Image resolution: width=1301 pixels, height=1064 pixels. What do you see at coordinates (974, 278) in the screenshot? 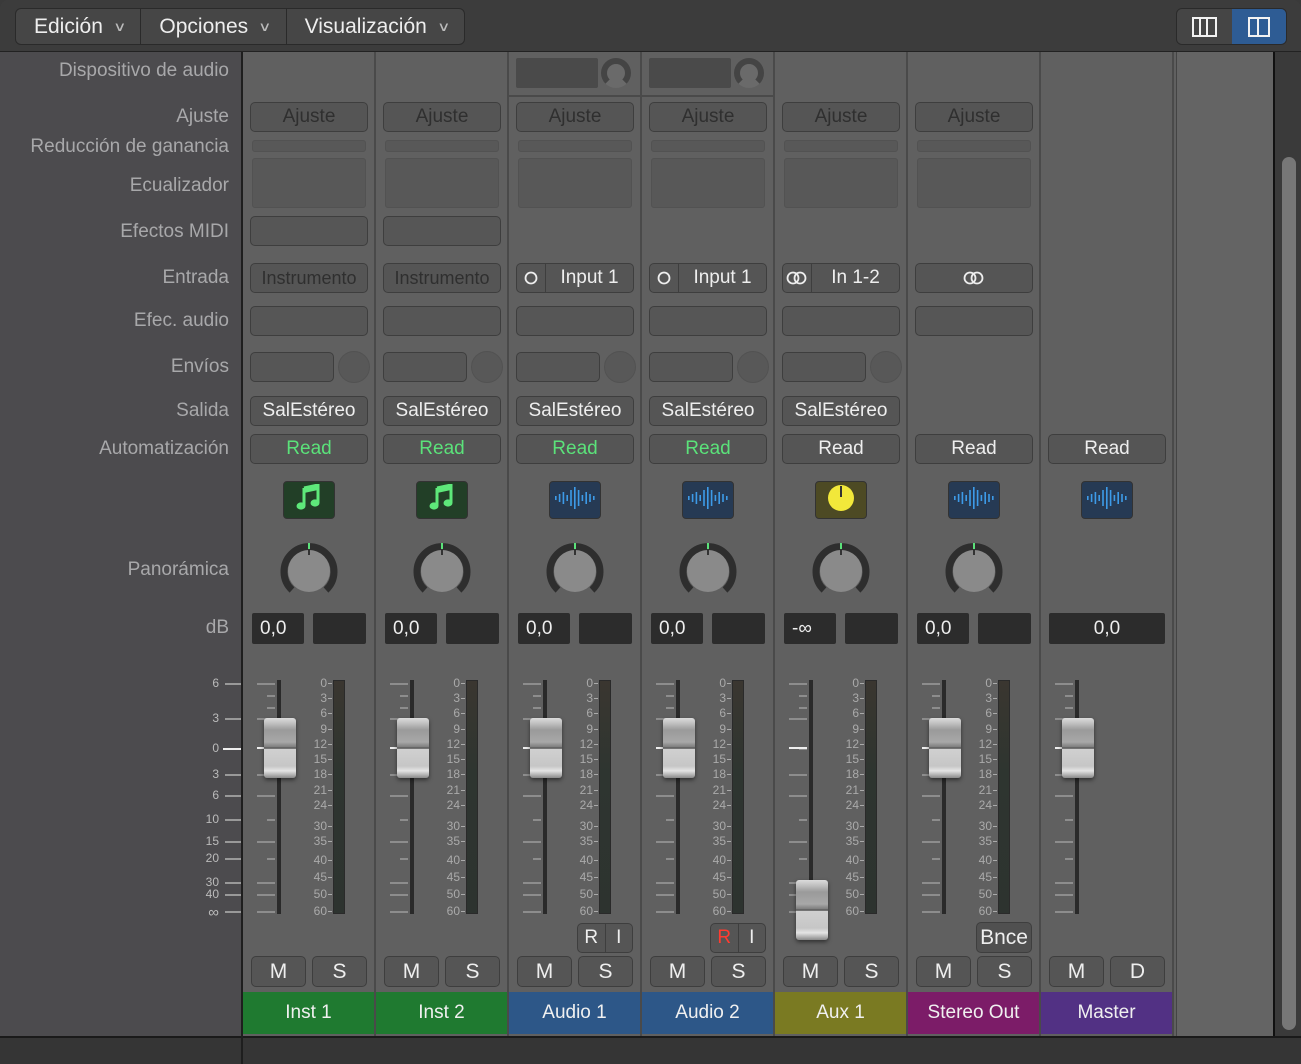
I see `stereo-format-button` at bounding box center [974, 278].